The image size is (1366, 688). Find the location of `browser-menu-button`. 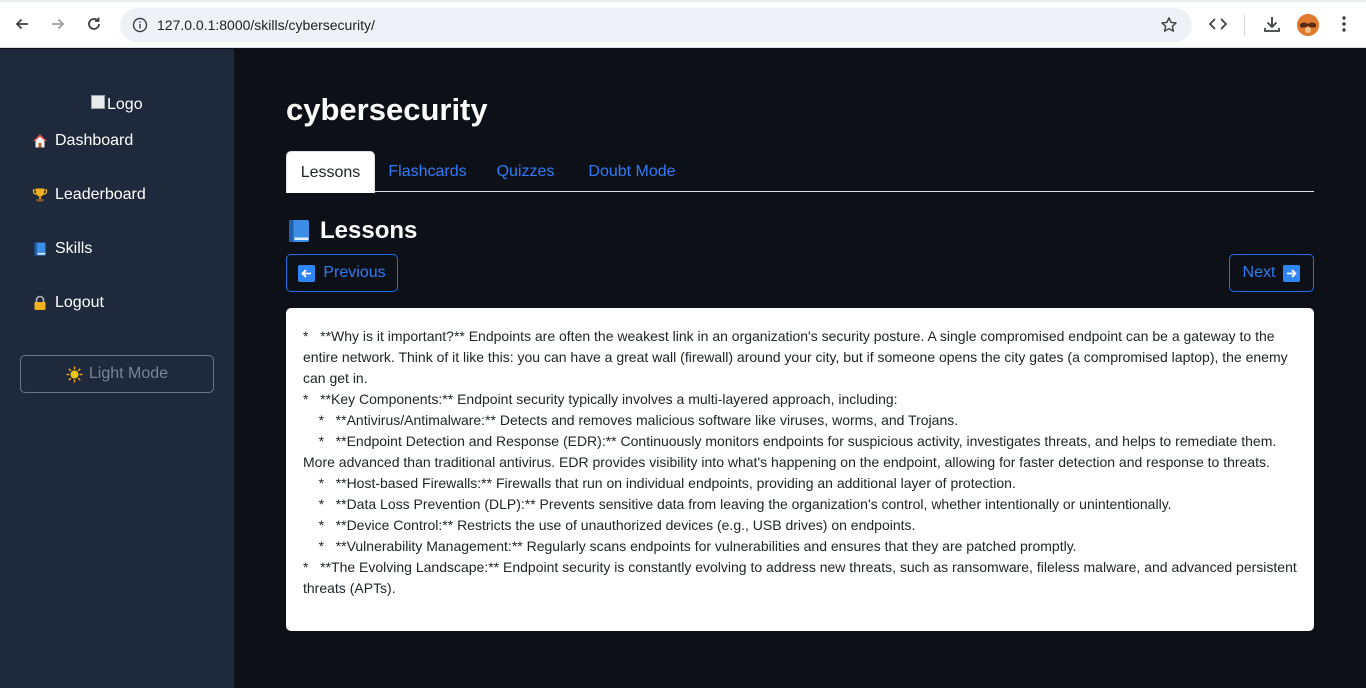

browser-menu-button is located at coordinates (1344, 24).